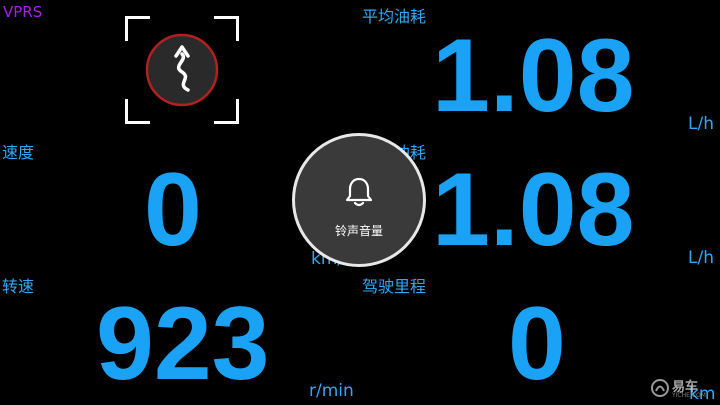  What do you see at coordinates (689, 395) in the screenshot?
I see `watermark-subtext: YICHE.COM` at bounding box center [689, 395].